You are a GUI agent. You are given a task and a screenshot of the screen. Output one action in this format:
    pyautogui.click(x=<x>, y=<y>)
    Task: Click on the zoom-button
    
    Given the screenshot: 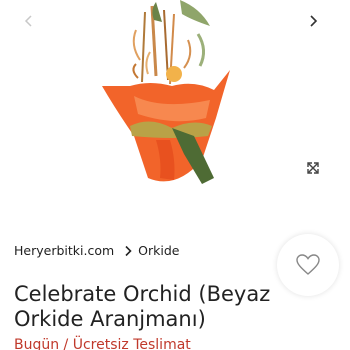 What is the action you would take?
    pyautogui.click(x=313, y=168)
    